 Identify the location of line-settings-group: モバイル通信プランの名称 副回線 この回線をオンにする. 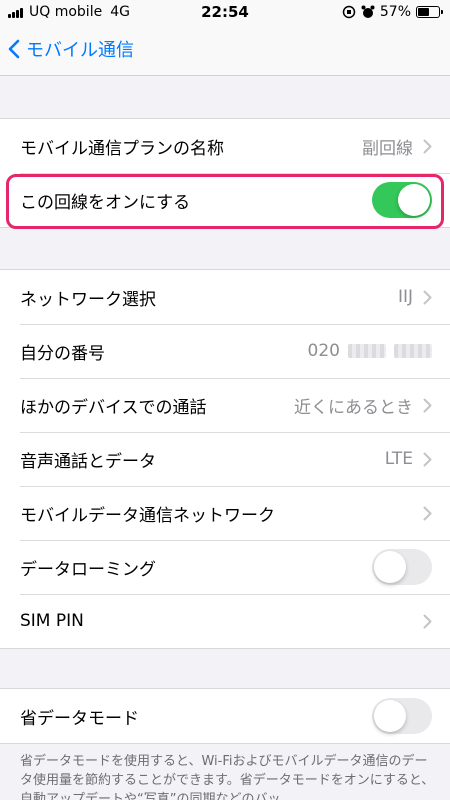
(225, 173).